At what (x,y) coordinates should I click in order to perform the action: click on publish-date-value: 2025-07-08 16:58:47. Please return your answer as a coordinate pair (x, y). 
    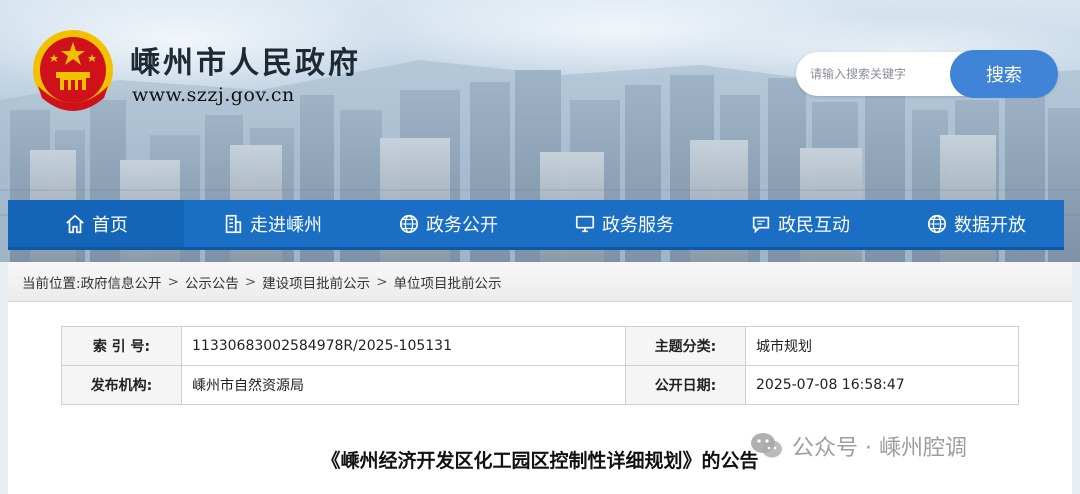
    Looking at the image, I should click on (882, 385).